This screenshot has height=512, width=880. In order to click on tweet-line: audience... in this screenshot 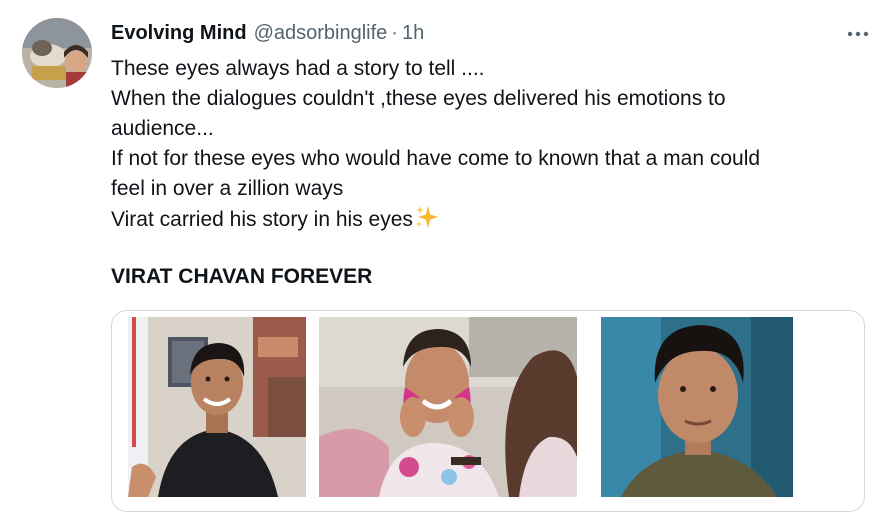, I will do `click(162, 128)`.